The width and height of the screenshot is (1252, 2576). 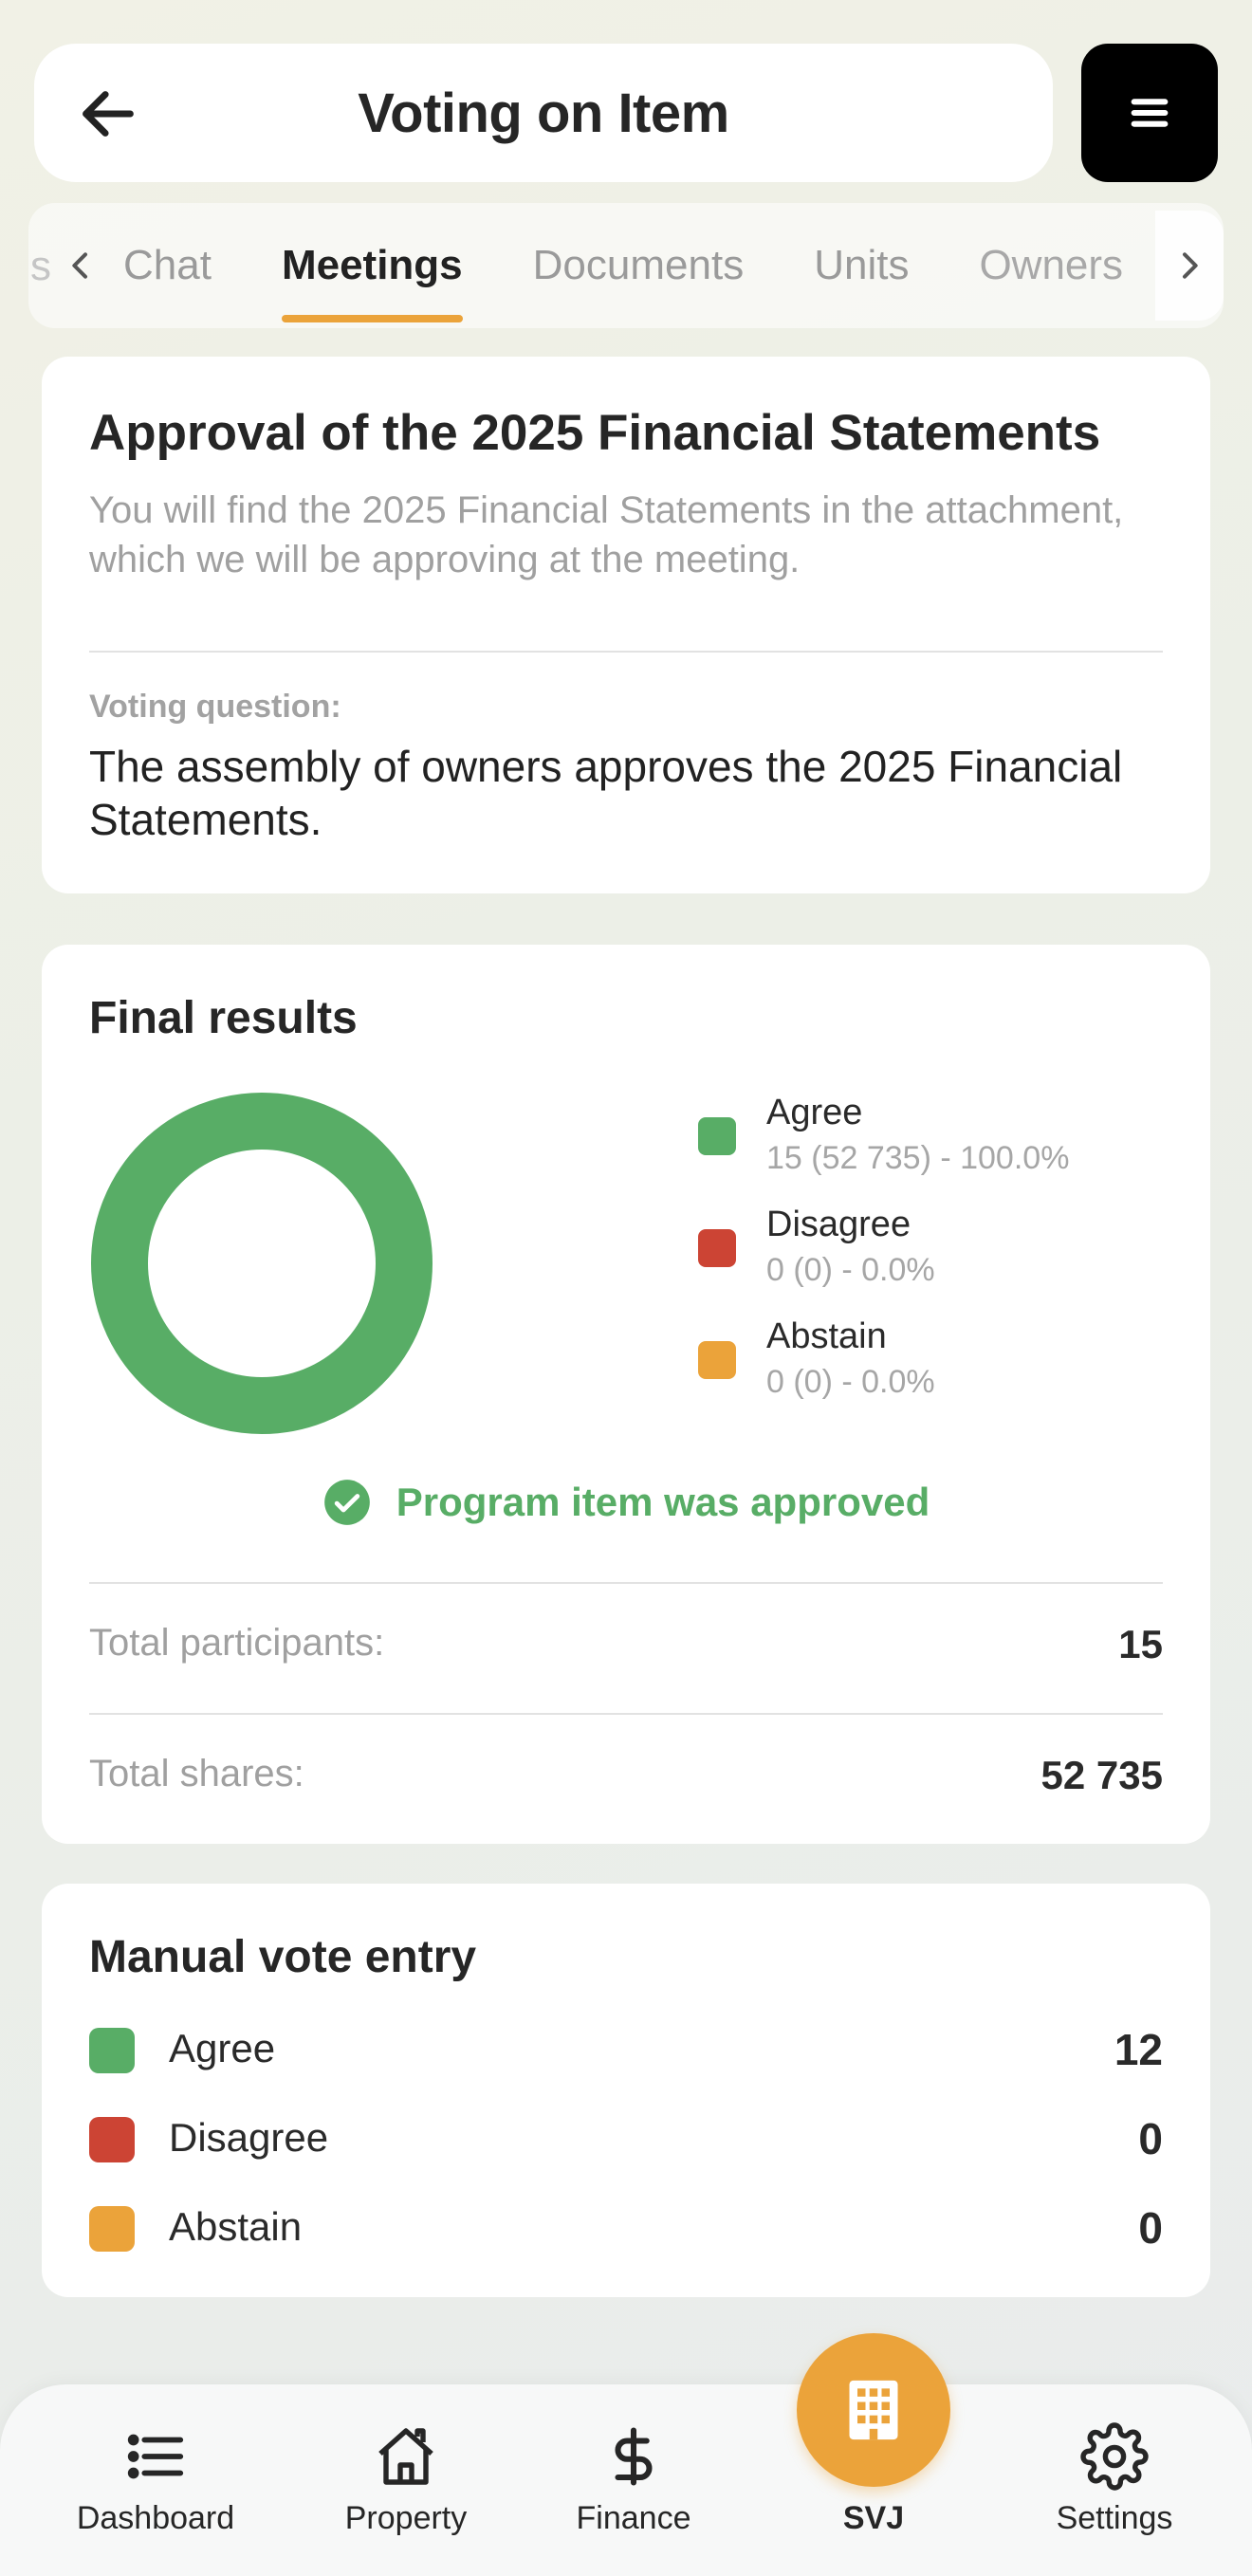 I want to click on arrow-left-icon, so click(x=108, y=114).